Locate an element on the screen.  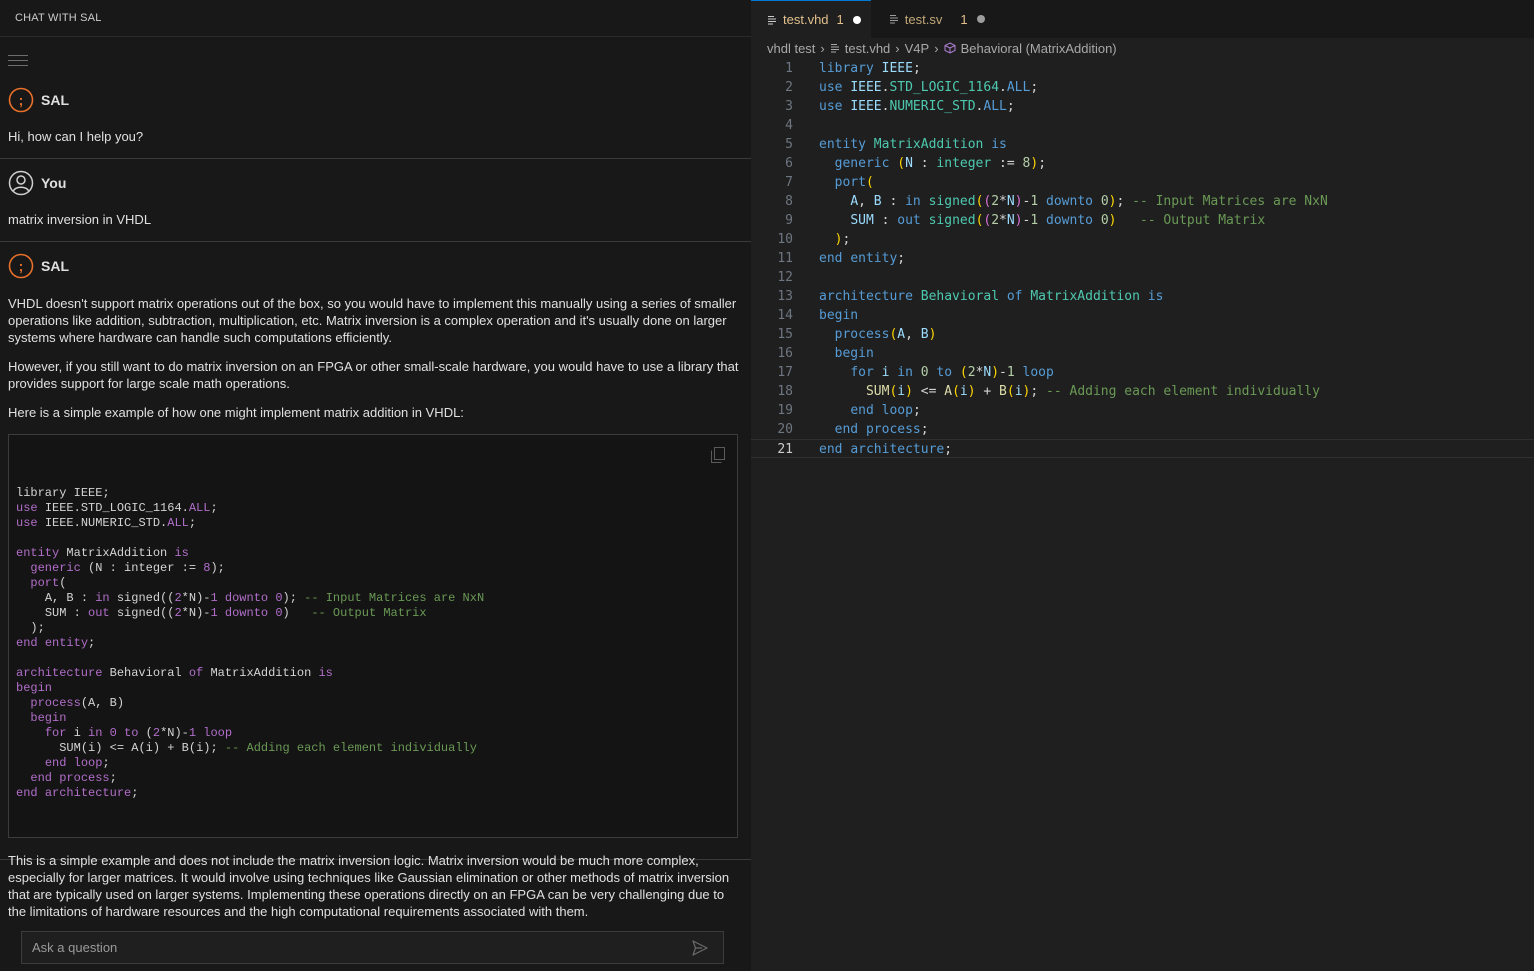
code-line: 4 is located at coordinates (1142, 125).